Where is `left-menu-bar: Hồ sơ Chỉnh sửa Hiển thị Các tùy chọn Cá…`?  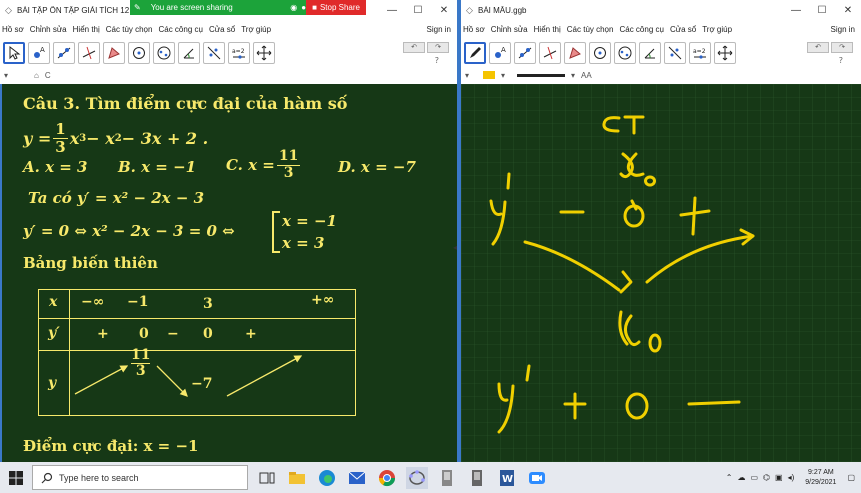
left-menu-bar: Hồ sơ Chỉnh sửa Hiển thị Các tùy chọn Cá… is located at coordinates (228, 29).